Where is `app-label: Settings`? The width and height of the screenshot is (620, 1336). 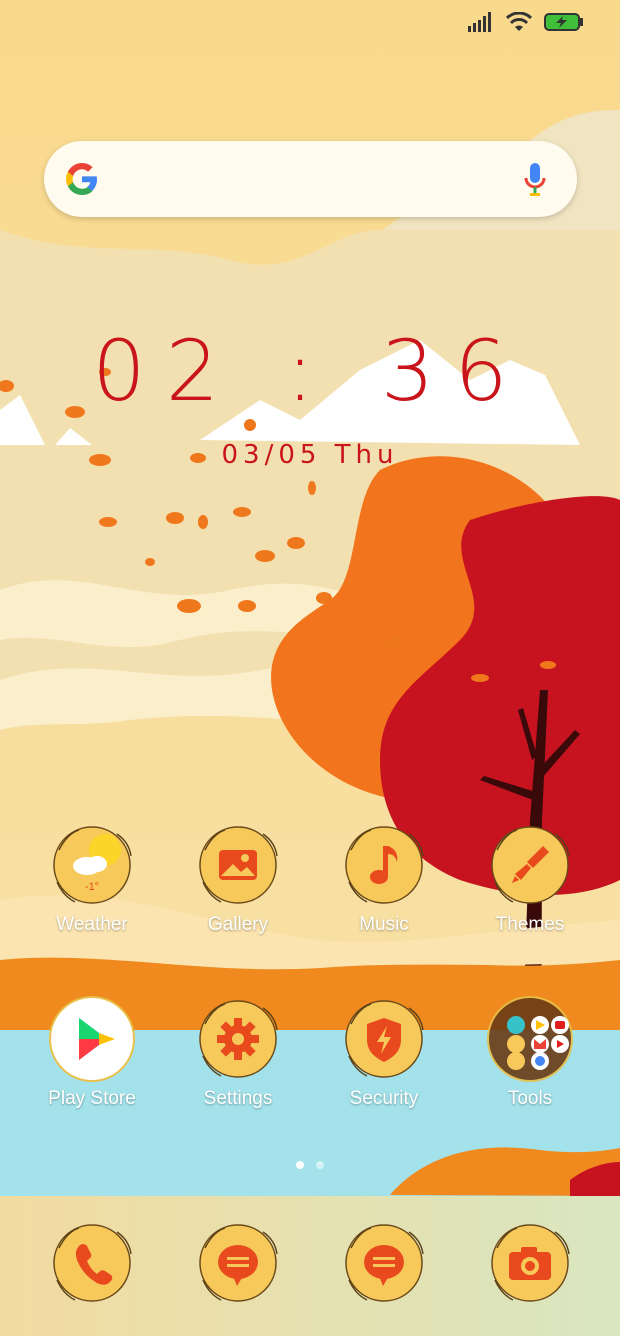
app-label: Settings is located at coordinates (238, 1098).